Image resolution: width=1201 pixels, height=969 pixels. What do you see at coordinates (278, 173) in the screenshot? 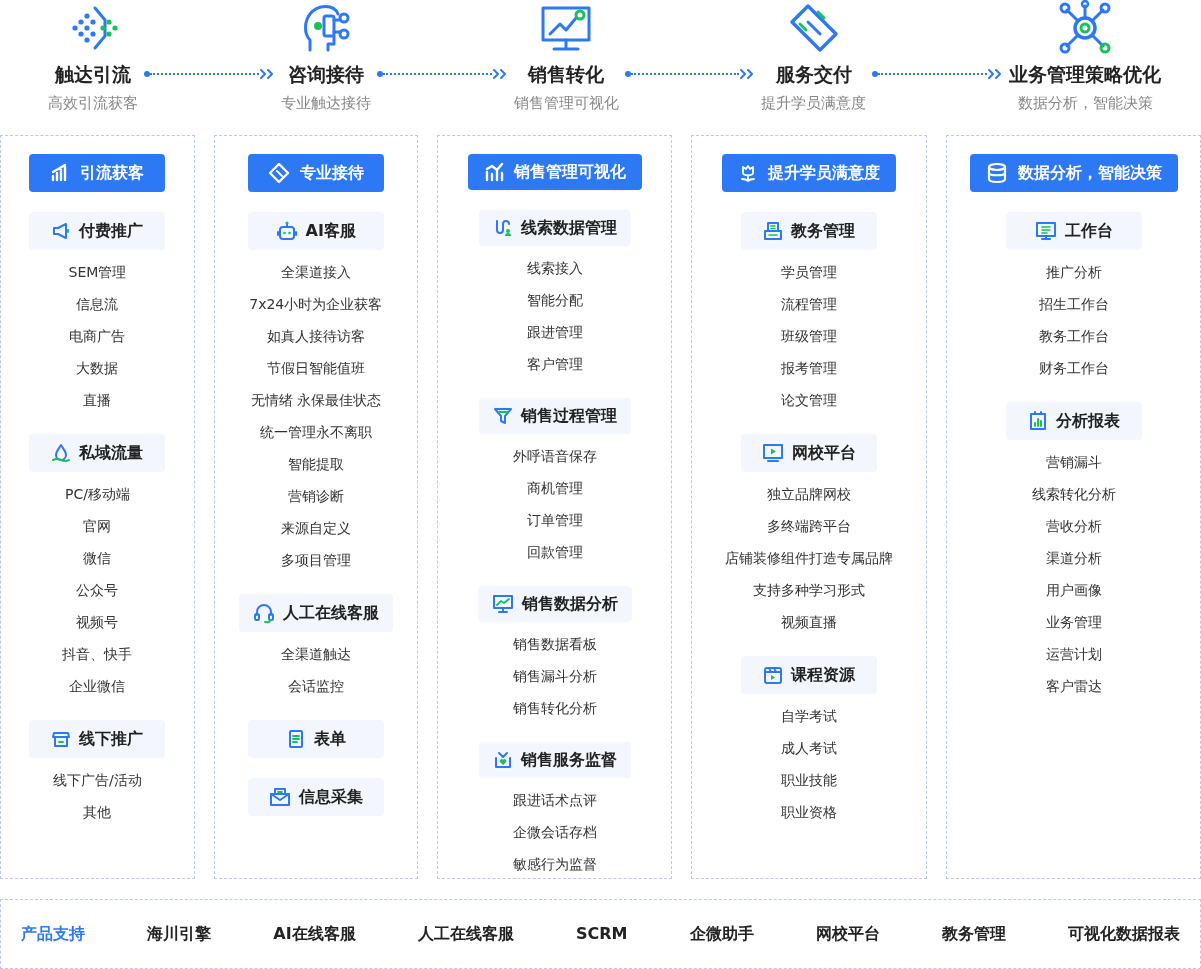
I see `diamond-tag-icon` at bounding box center [278, 173].